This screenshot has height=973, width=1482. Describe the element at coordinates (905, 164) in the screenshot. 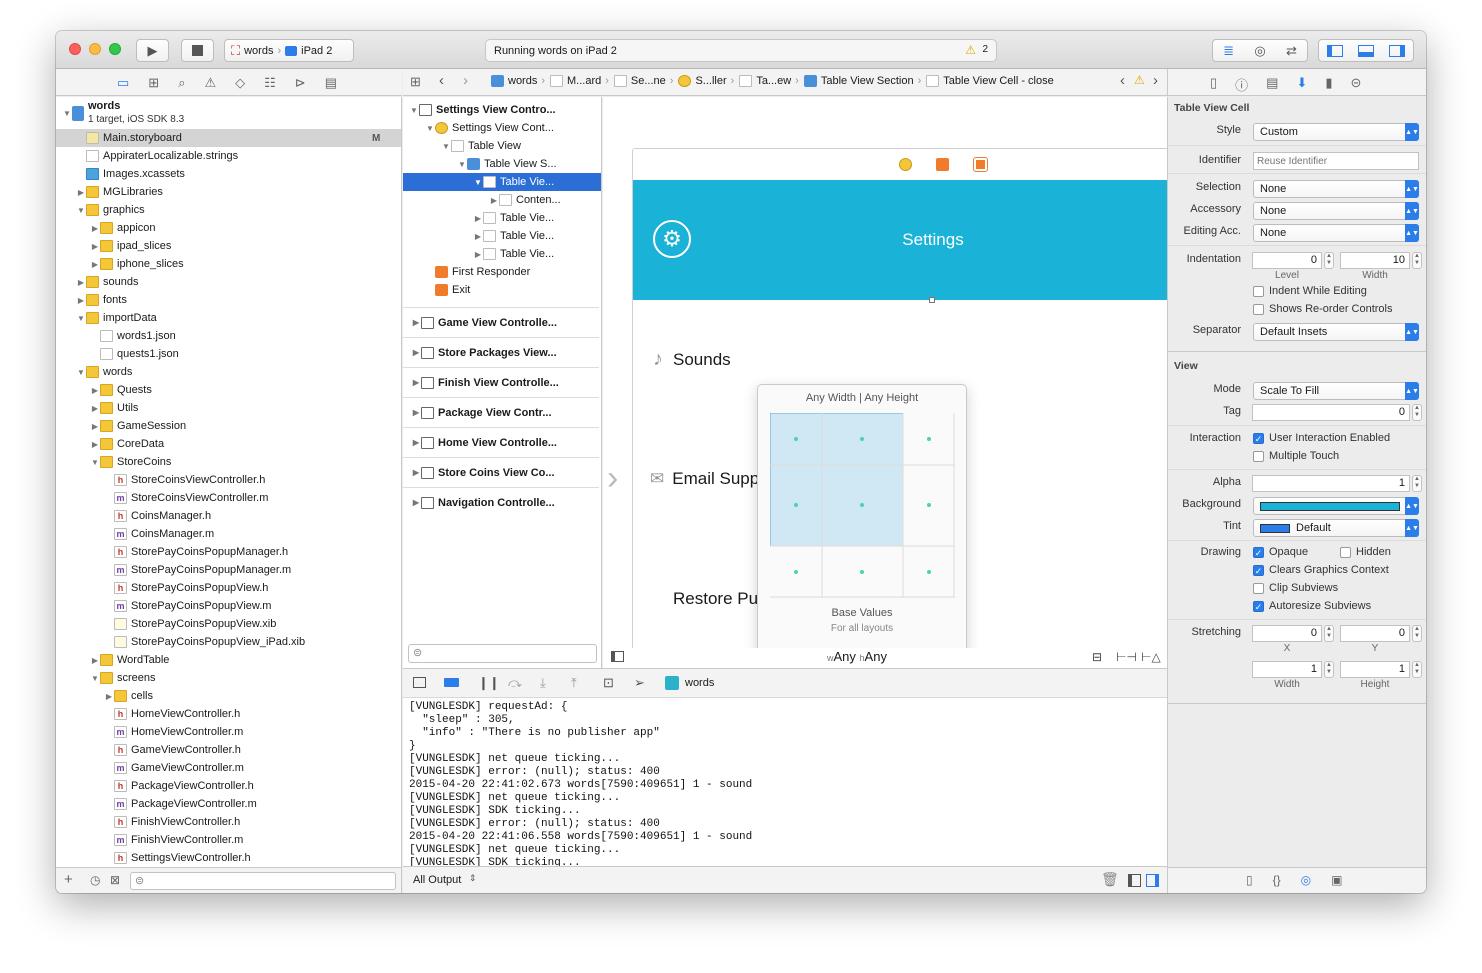

I see `view-controller-icon` at that location.